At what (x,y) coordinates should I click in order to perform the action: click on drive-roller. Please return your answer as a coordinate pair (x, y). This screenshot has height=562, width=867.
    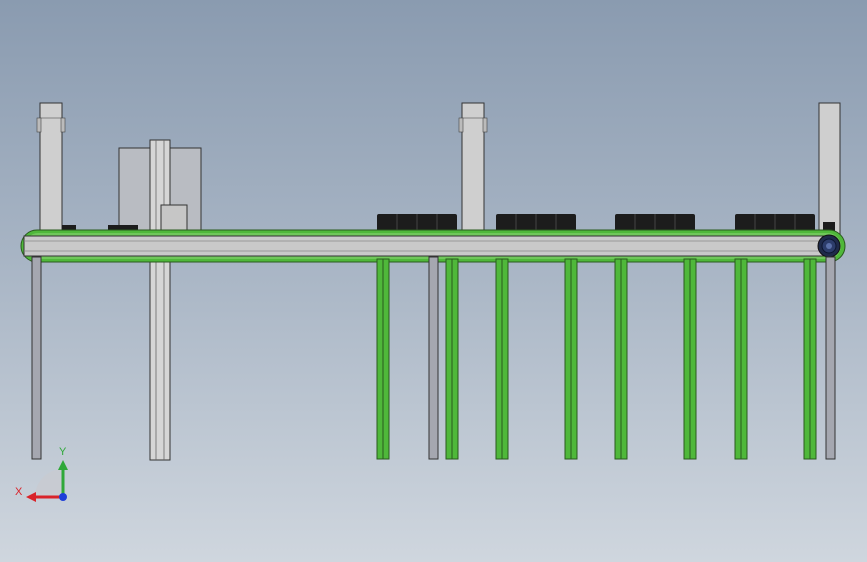
    Looking at the image, I should click on (829, 246).